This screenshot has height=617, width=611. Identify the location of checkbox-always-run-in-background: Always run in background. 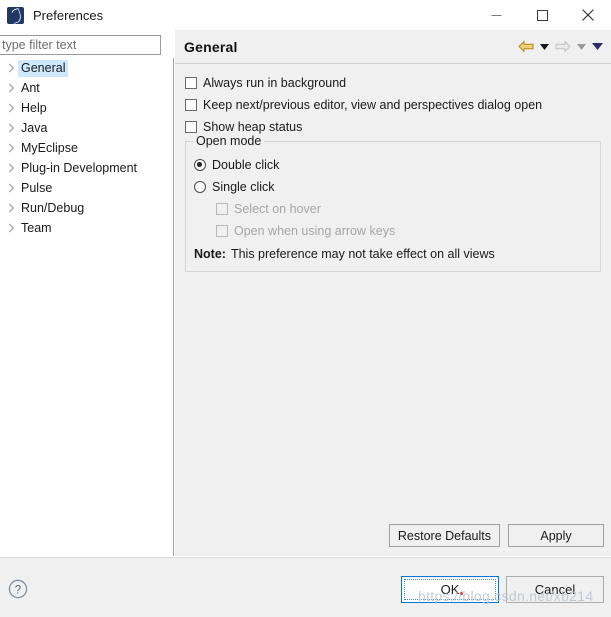
(393, 83).